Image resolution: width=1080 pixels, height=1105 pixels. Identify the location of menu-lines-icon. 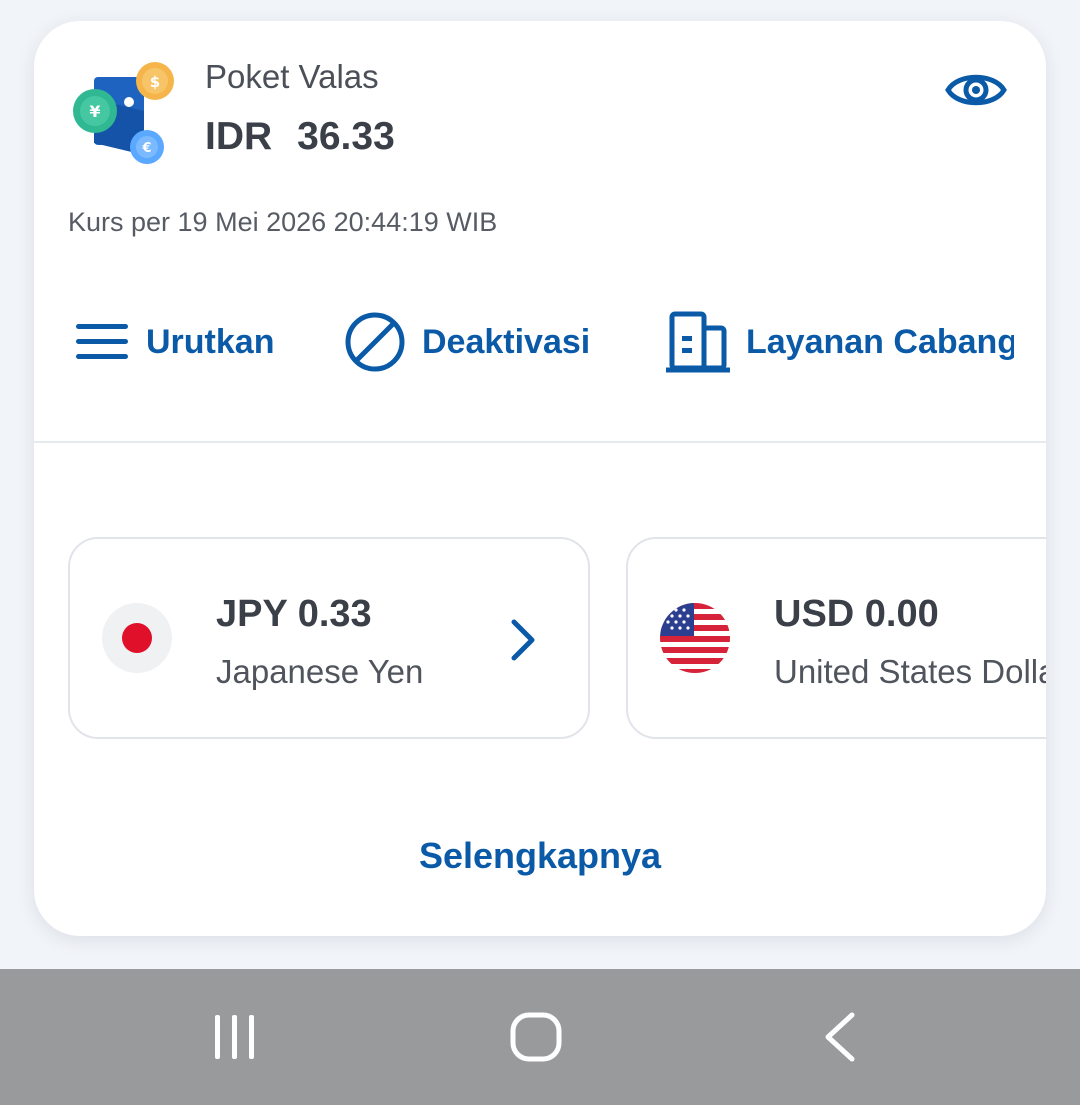
(102, 341).